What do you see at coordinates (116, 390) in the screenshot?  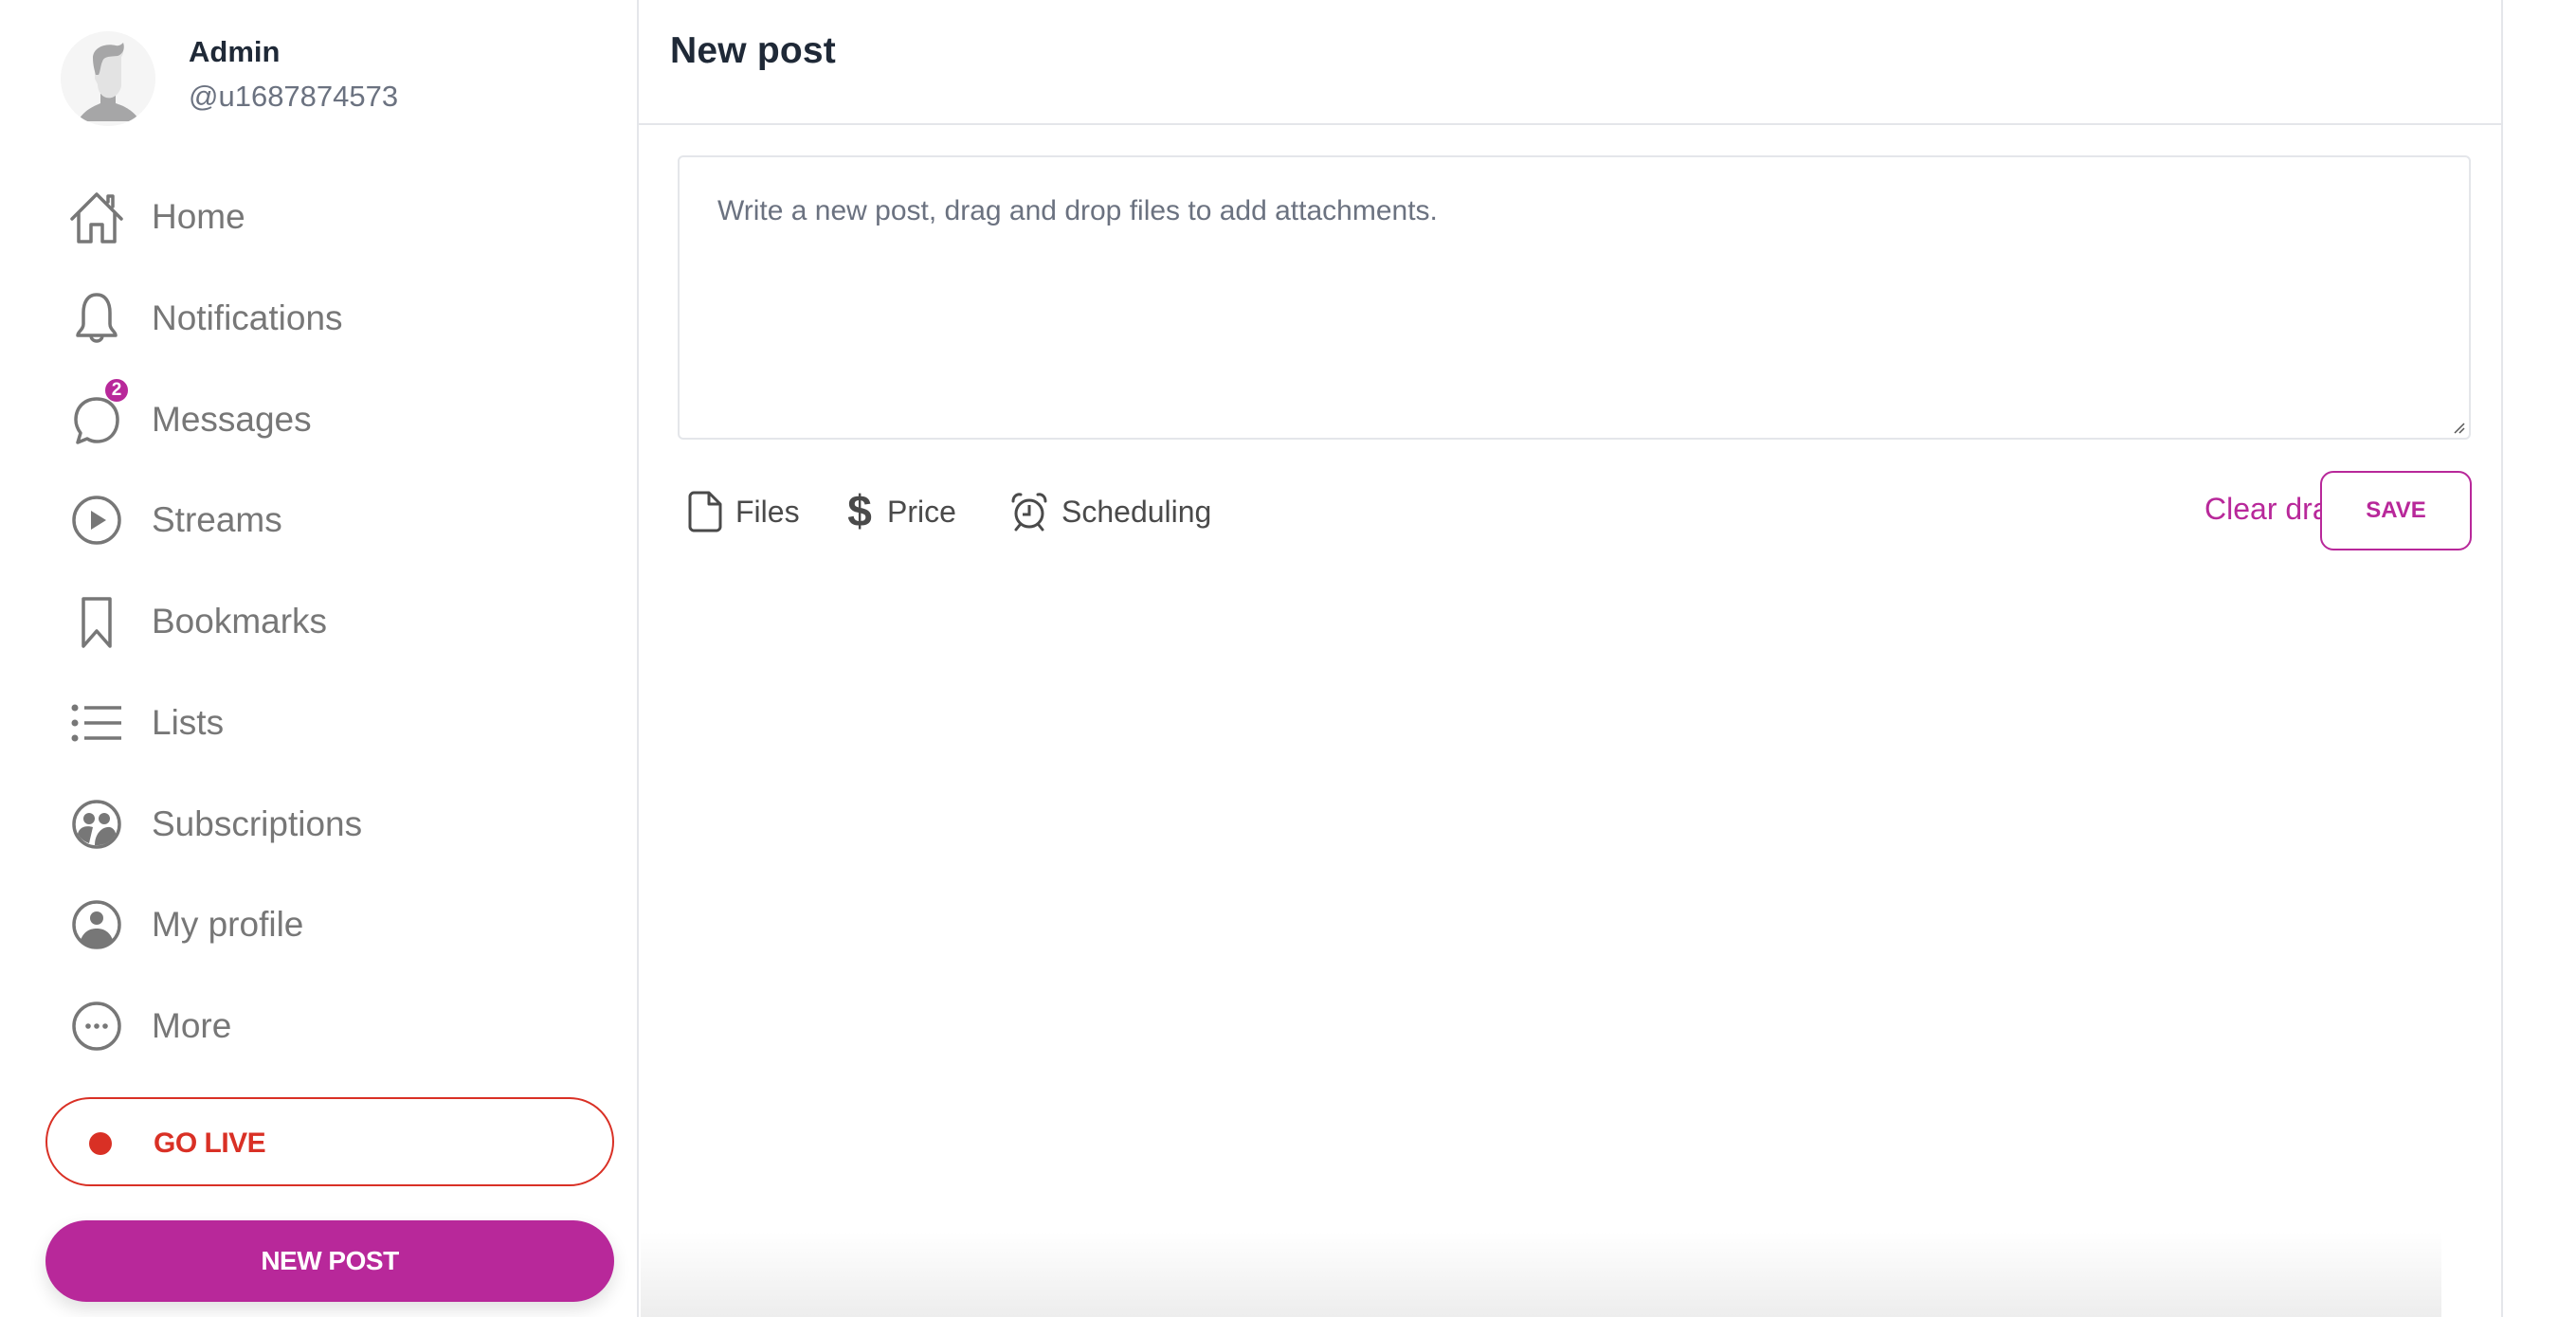 I see `messages-unread-badge: 2` at bounding box center [116, 390].